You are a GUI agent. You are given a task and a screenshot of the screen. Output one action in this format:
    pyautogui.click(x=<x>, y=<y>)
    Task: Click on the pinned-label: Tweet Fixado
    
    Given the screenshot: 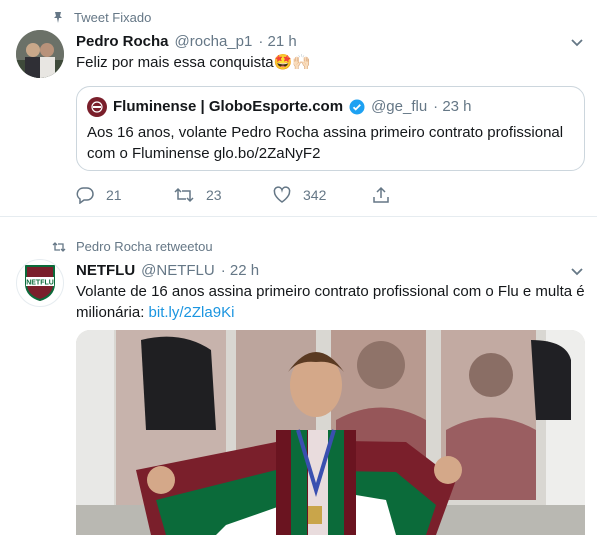 What is the action you would take?
    pyautogui.click(x=113, y=17)
    